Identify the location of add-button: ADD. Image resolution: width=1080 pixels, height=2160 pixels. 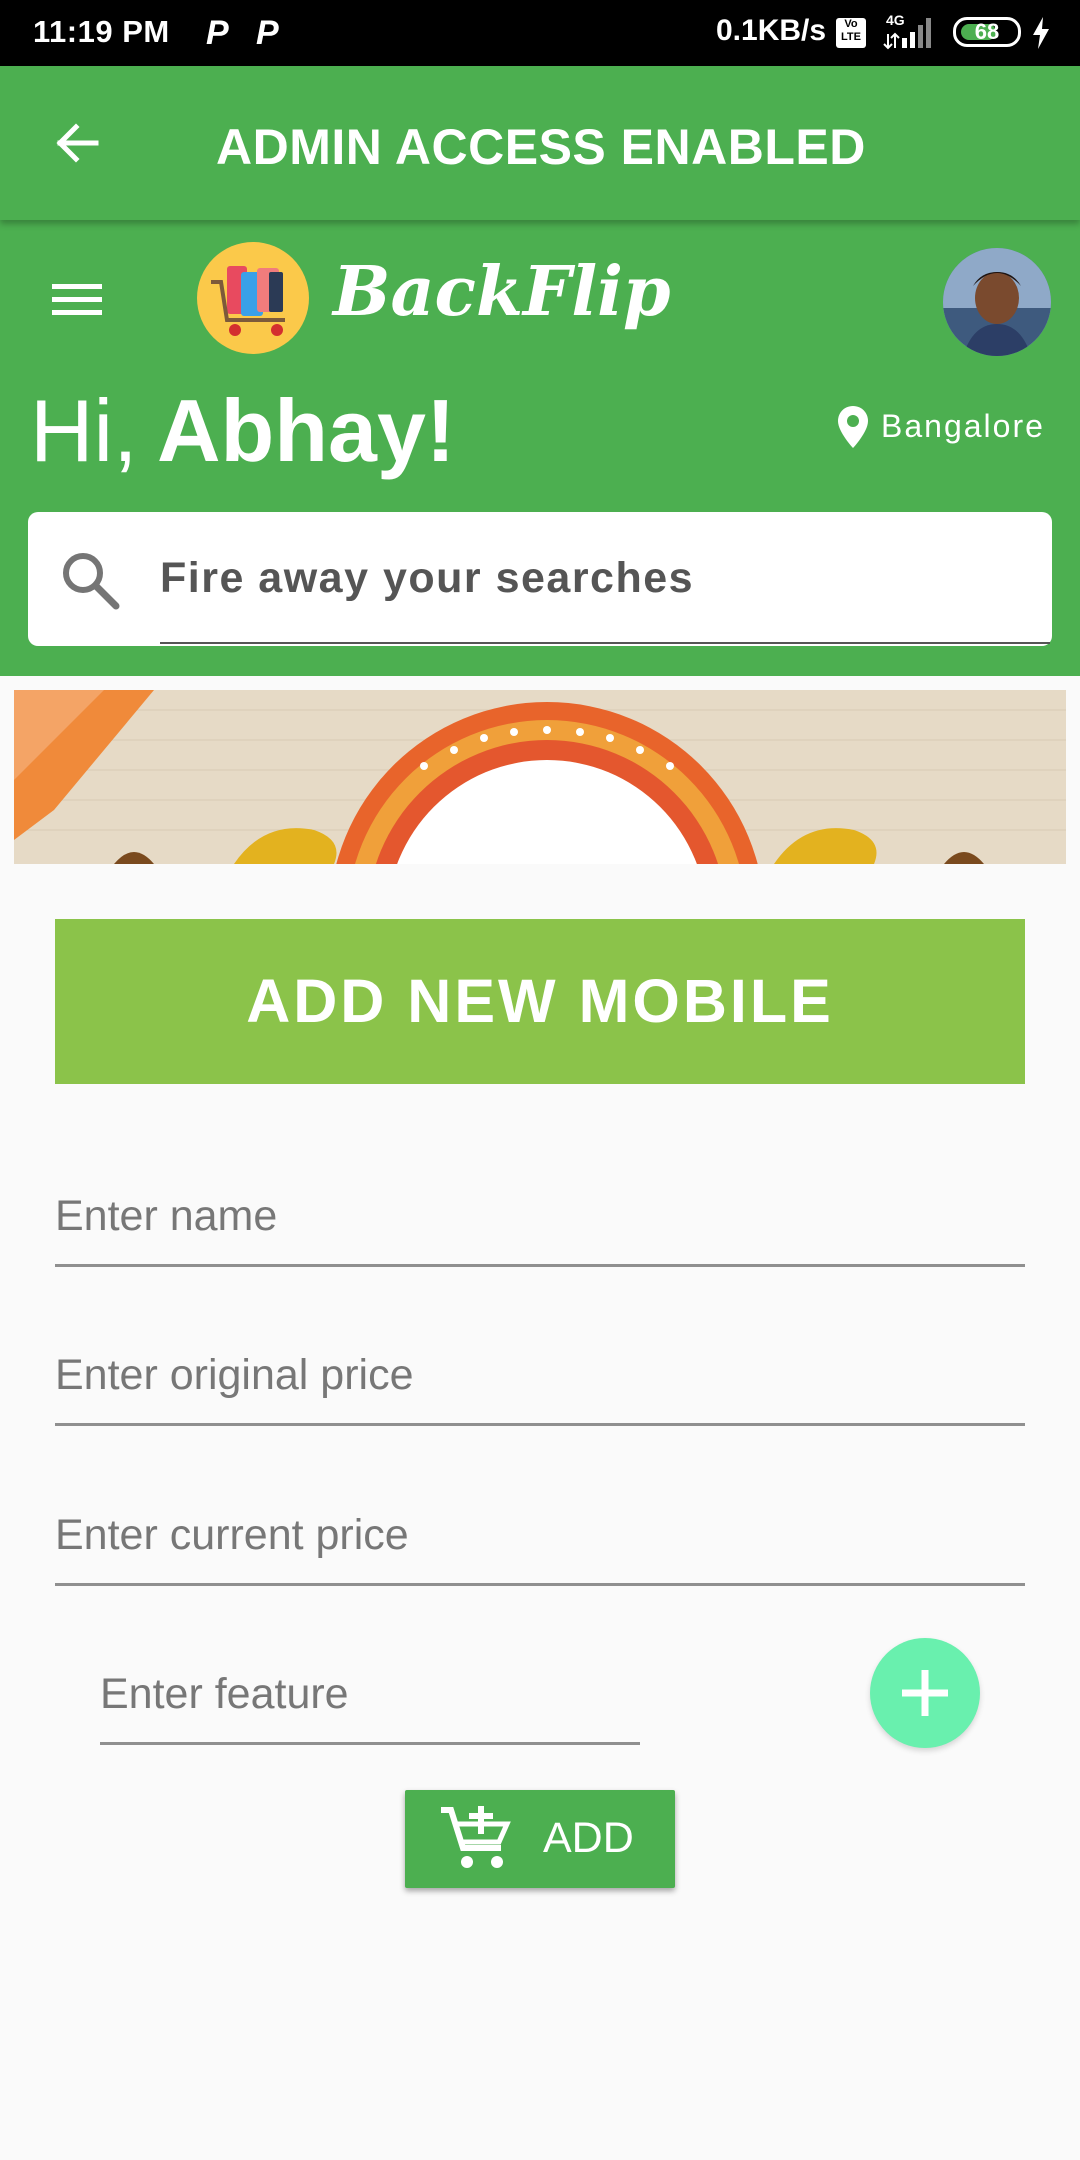
(540, 1839).